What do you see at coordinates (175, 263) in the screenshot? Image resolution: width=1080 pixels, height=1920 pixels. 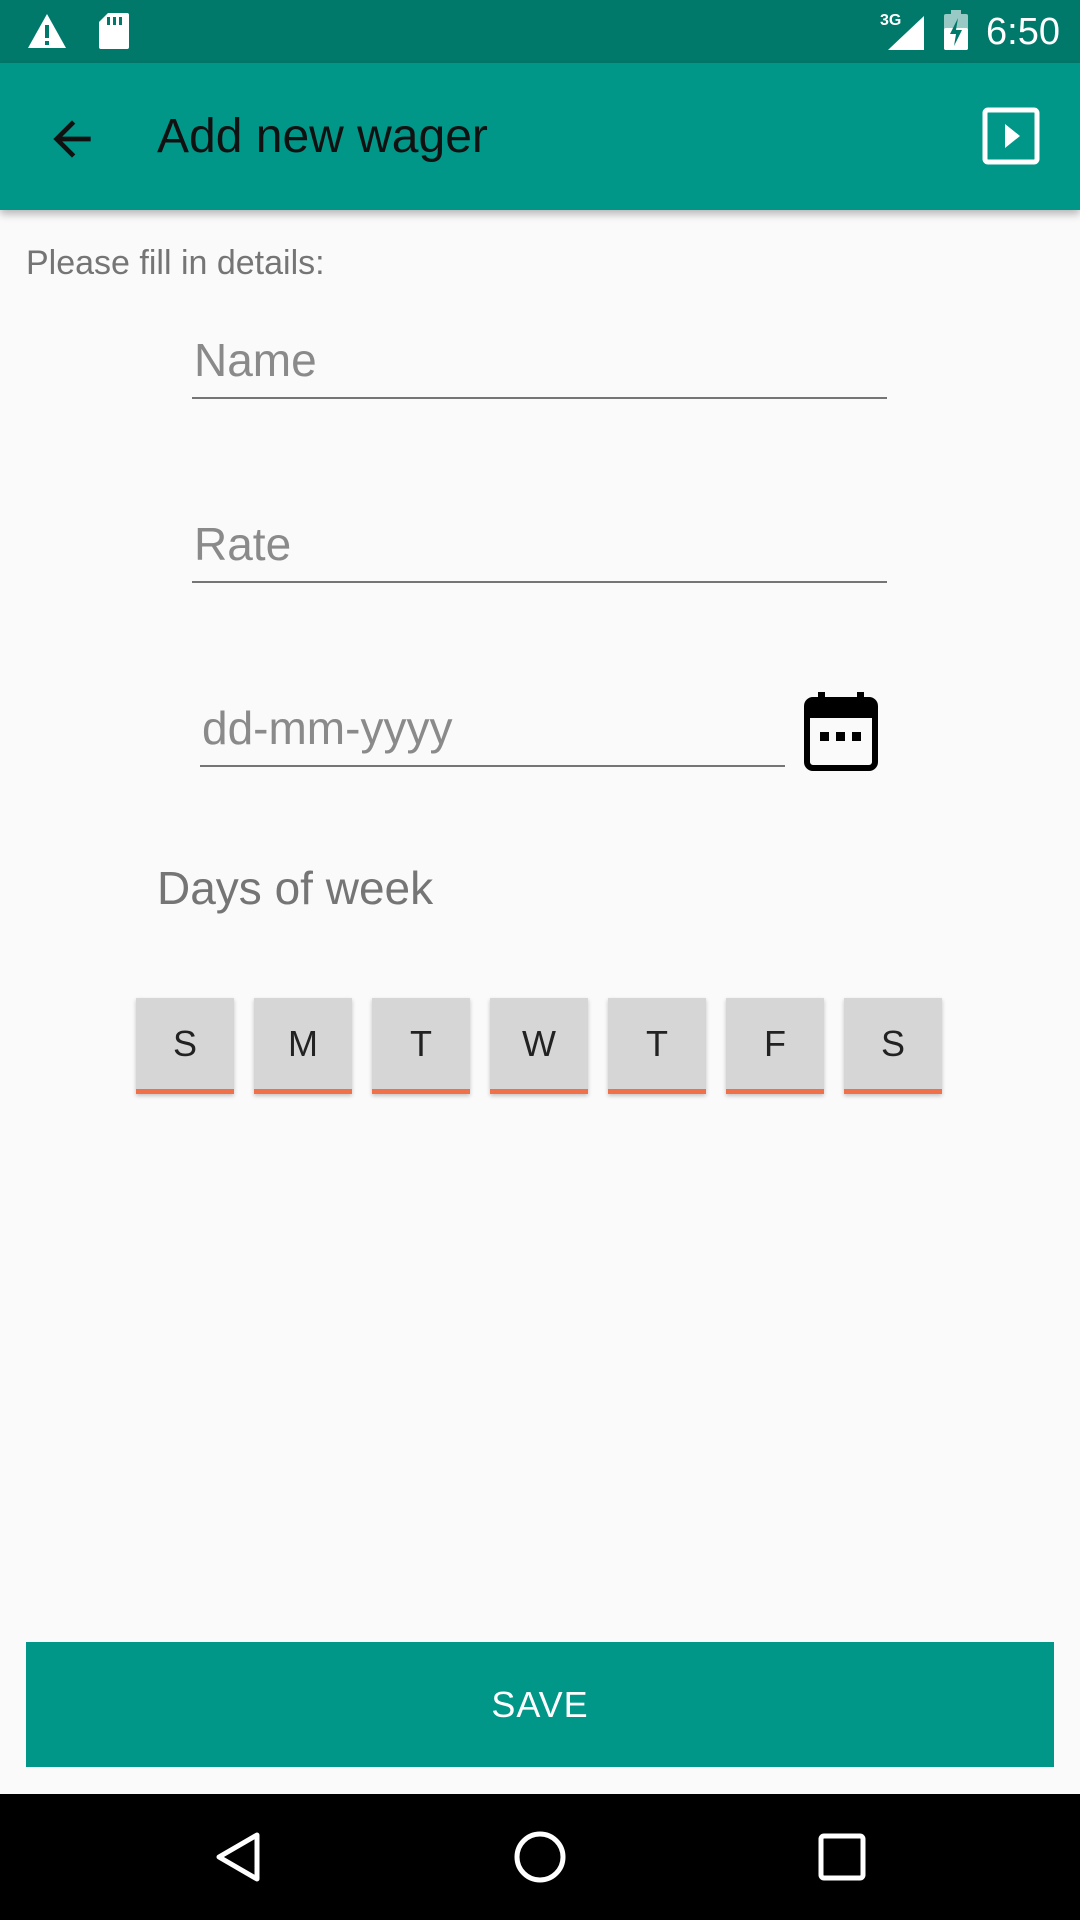 I see `form-instructions: Please fill in details:` at bounding box center [175, 263].